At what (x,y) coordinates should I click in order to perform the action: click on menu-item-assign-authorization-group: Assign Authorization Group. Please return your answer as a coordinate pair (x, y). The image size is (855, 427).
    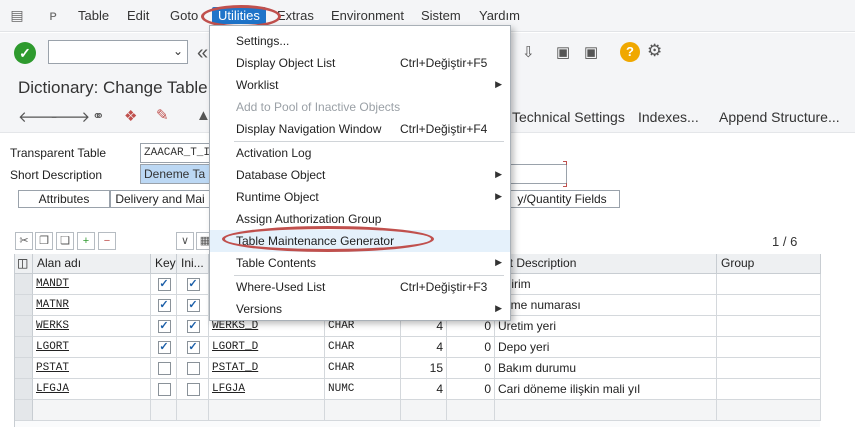
    Looking at the image, I should click on (360, 219).